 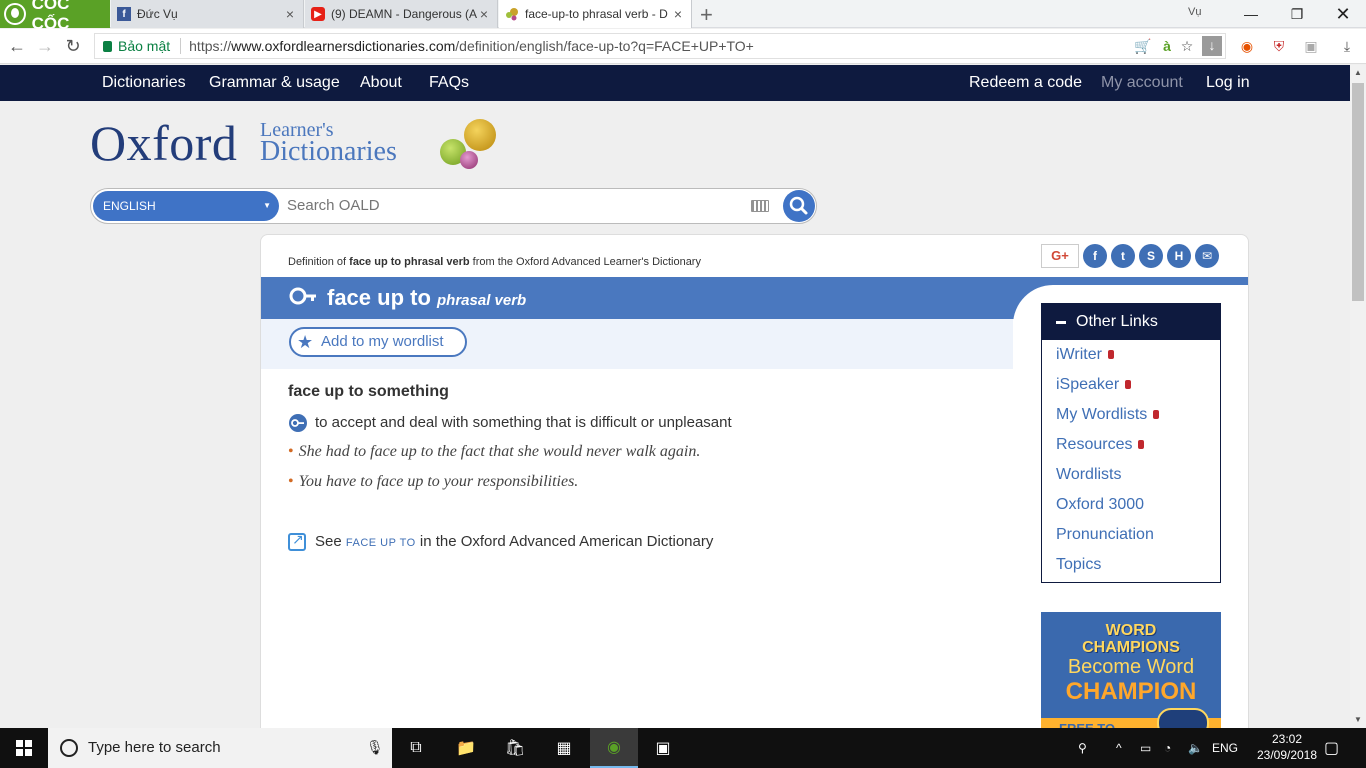 What do you see at coordinates (1347, 46) in the screenshot?
I see `downloads-icon: ⤓` at bounding box center [1347, 46].